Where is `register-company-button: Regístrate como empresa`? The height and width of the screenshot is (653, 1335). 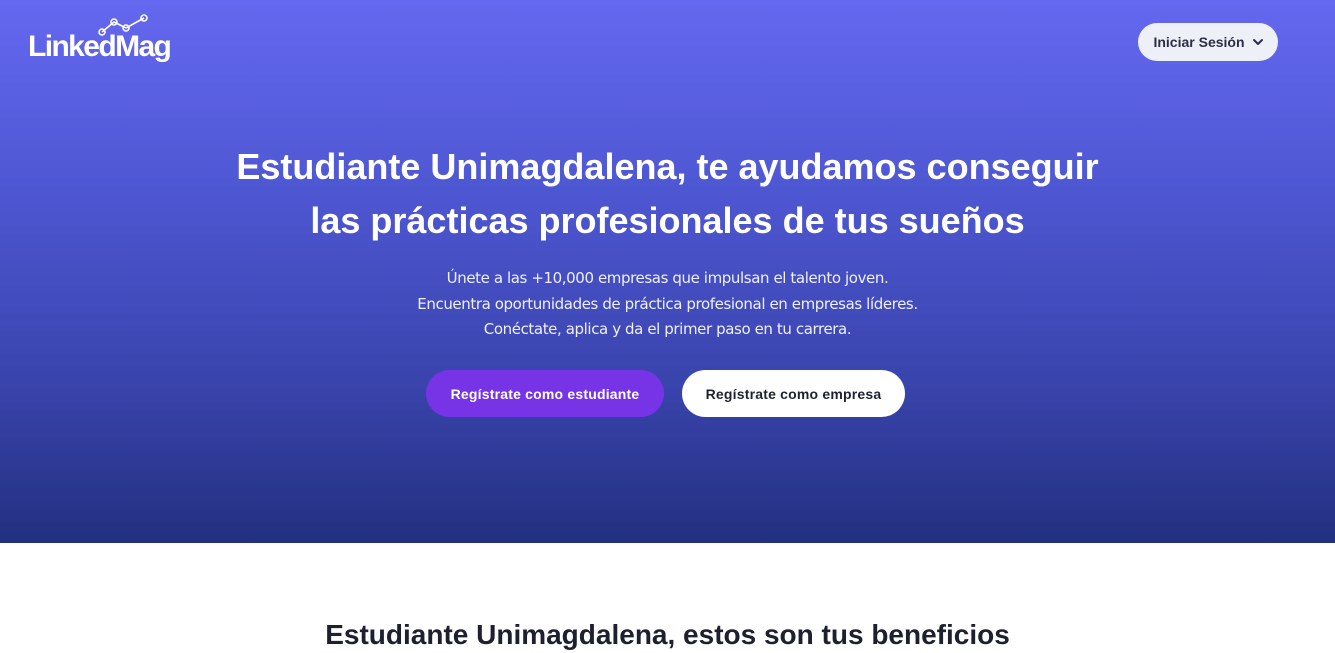
register-company-button: Regístrate como empresa is located at coordinates (793, 393).